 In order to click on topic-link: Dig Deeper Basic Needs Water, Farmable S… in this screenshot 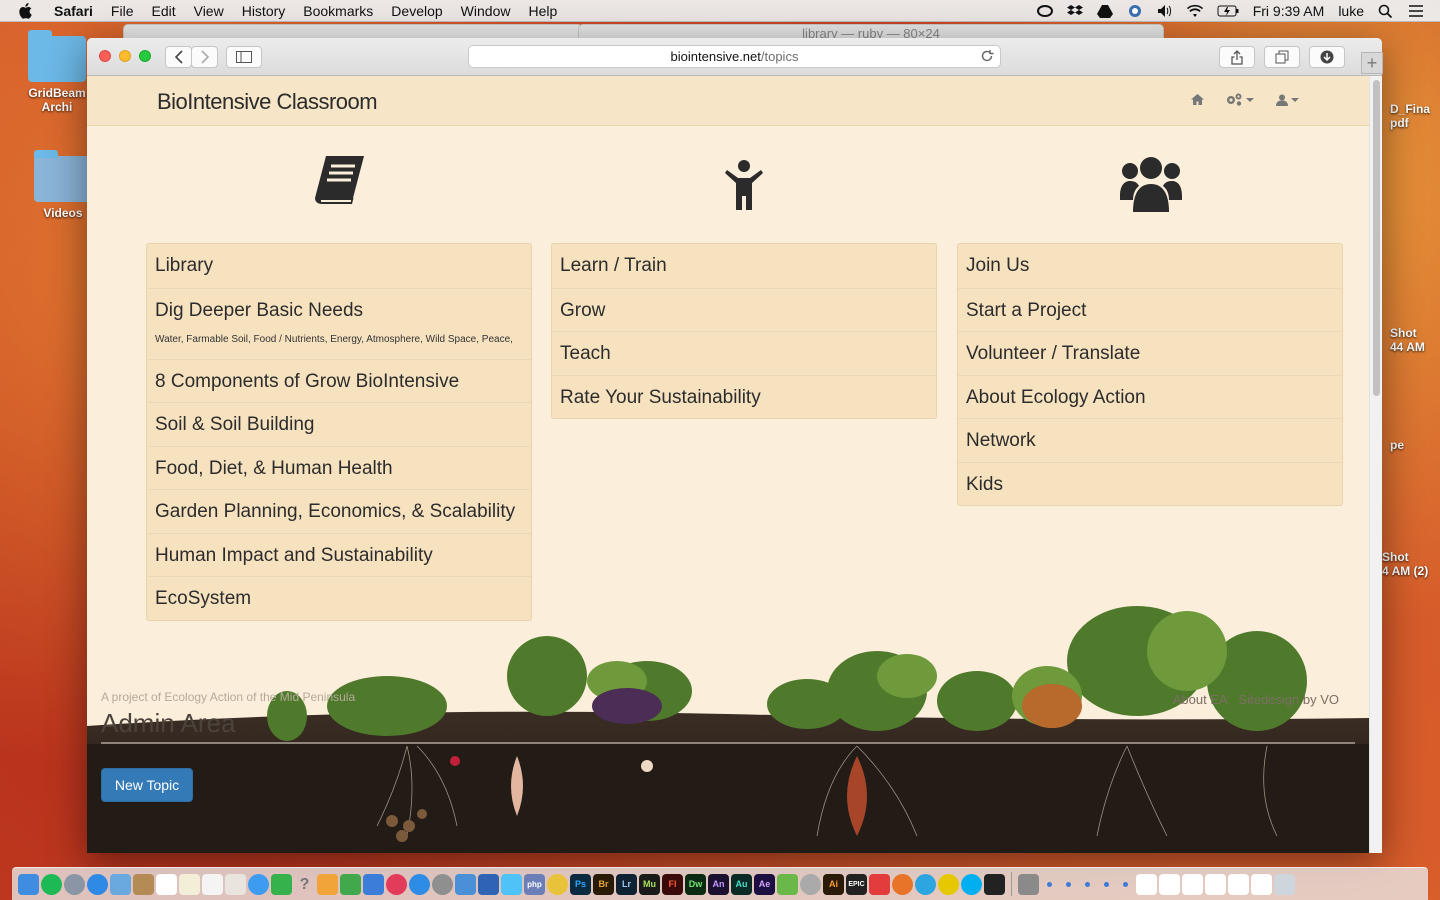, I will do `click(339, 323)`.